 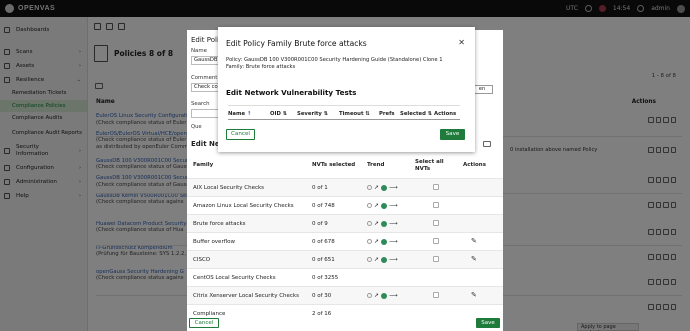 I want to click on name-label: Name, so click(x=199, y=51).